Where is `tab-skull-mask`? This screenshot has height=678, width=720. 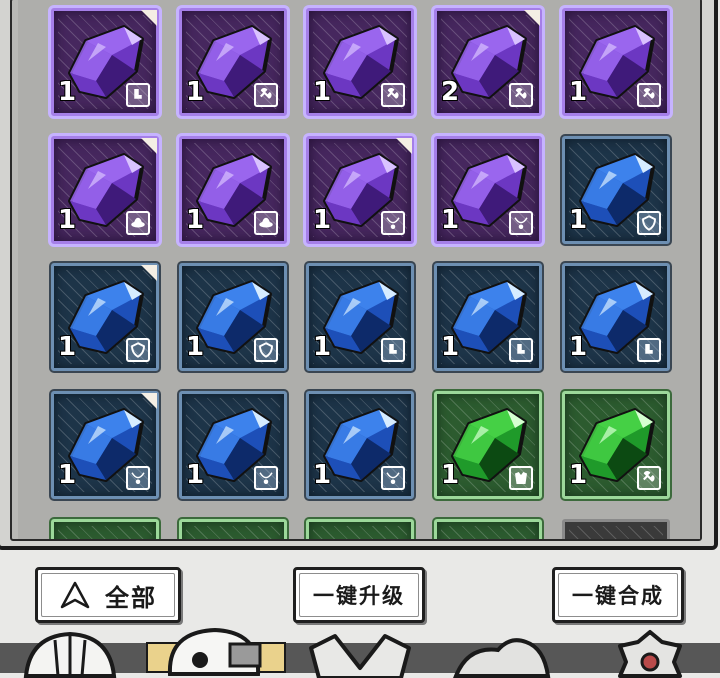 tab-skull-mask is located at coordinates (215, 651).